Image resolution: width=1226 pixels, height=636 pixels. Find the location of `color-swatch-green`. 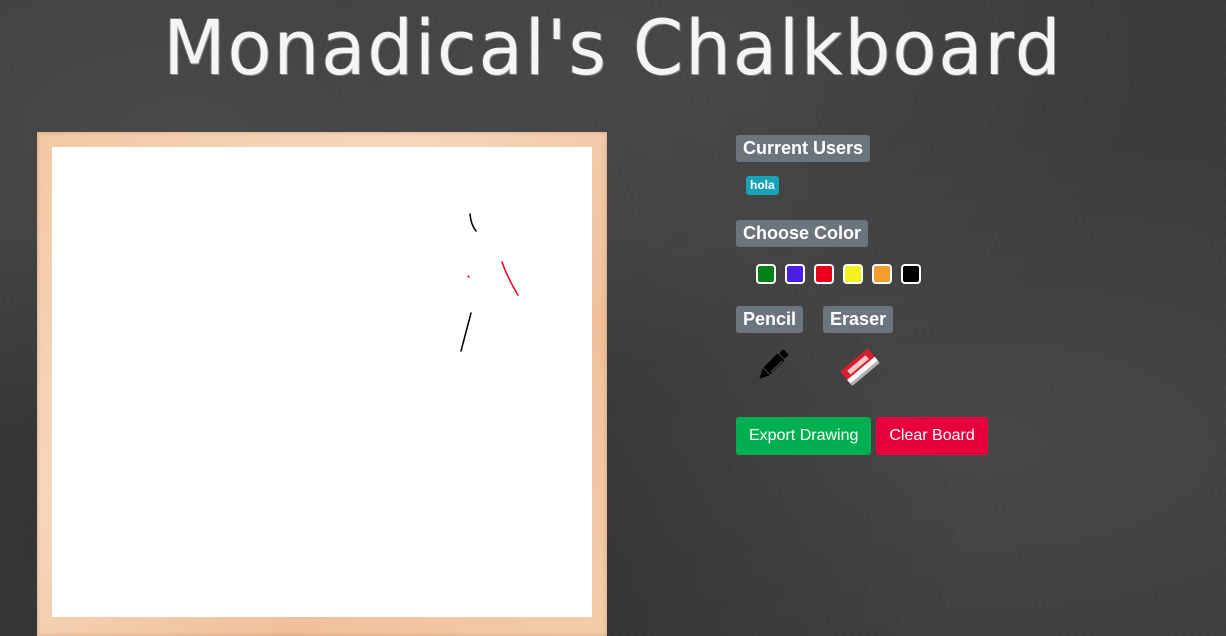

color-swatch-green is located at coordinates (766, 274).